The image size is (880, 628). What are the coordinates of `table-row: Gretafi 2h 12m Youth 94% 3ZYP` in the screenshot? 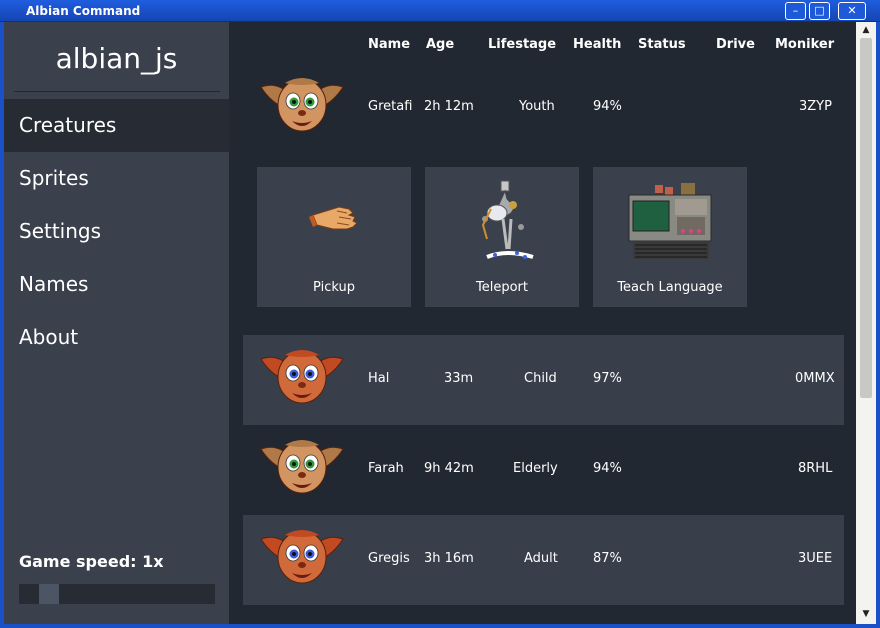 It's located at (543, 108).